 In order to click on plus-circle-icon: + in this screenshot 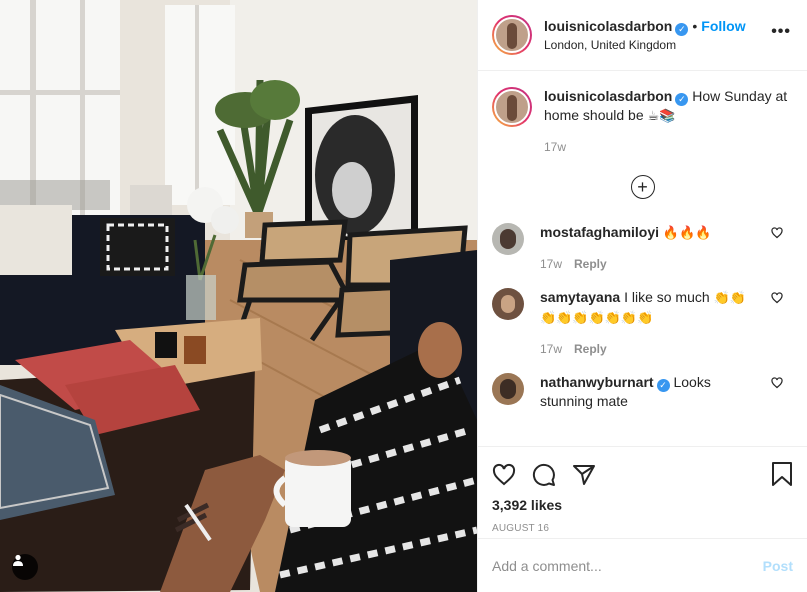, I will do `click(642, 187)`.